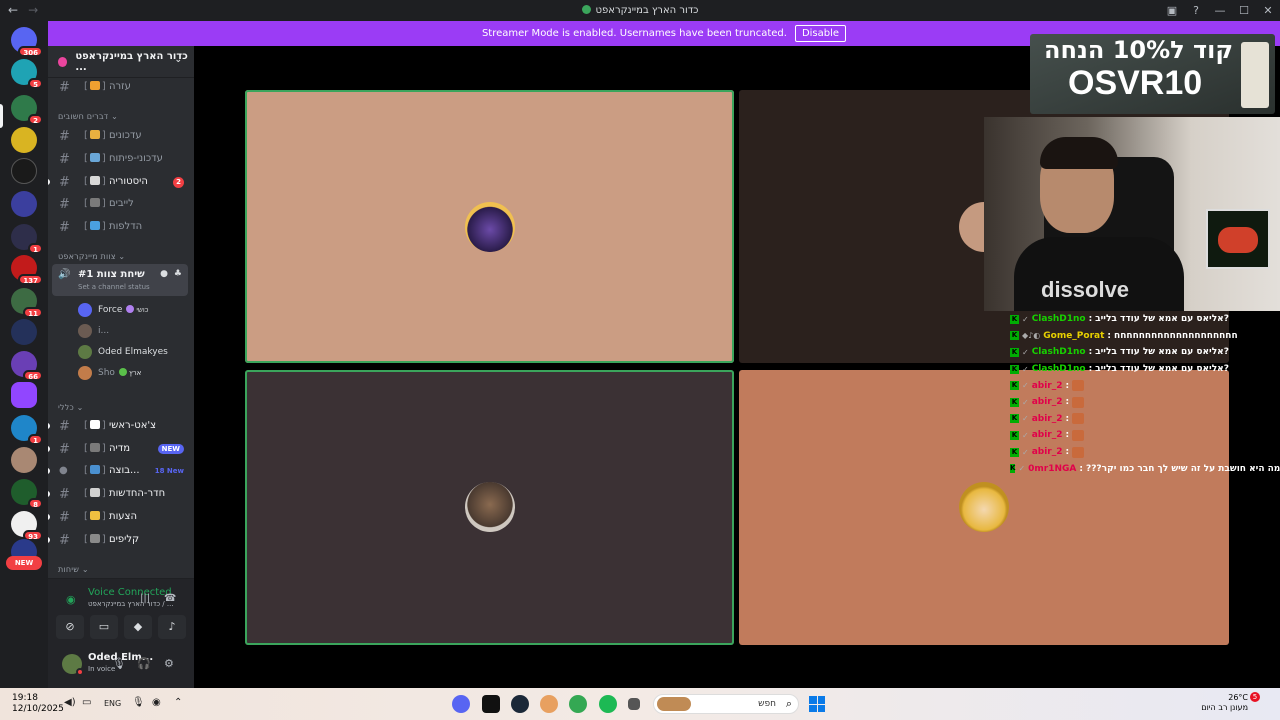 Image resolution: width=1280 pixels, height=720 pixels. Describe the element at coordinates (491, 704) in the screenshot. I see `capcut-app-icon` at that location.